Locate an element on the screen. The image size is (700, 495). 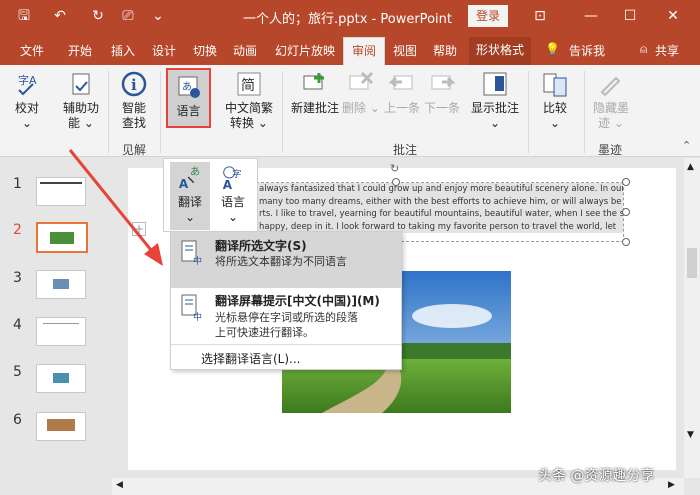
smart-lookup-label-2: 查找 is located at coordinates (133, 123).